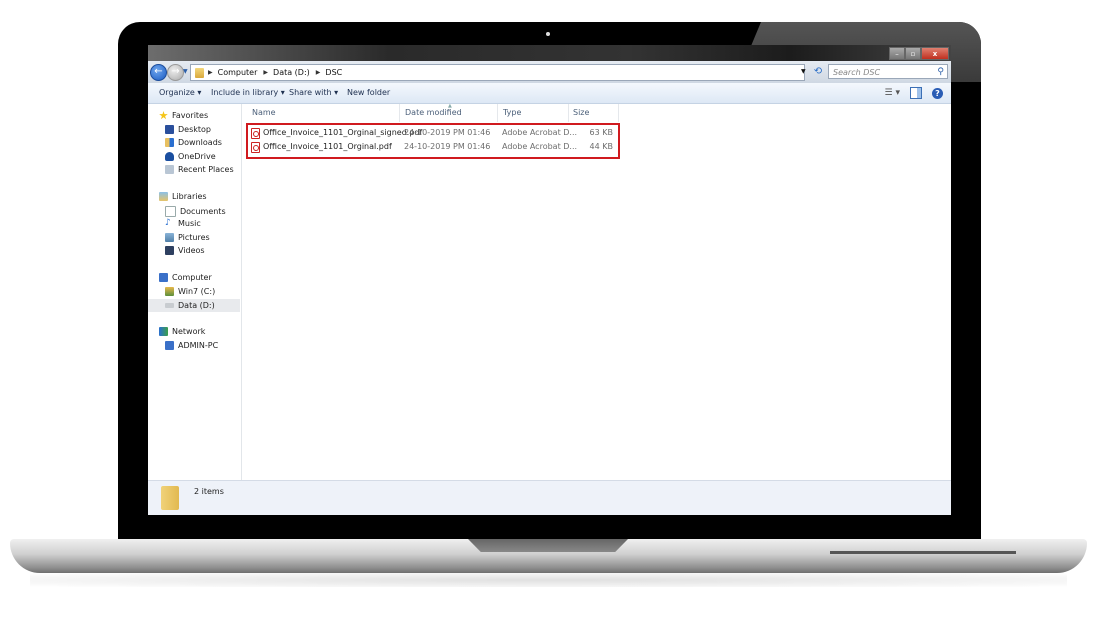  Describe the element at coordinates (892, 93) in the screenshot. I see `change-view-icon: ☰ ▾` at that location.